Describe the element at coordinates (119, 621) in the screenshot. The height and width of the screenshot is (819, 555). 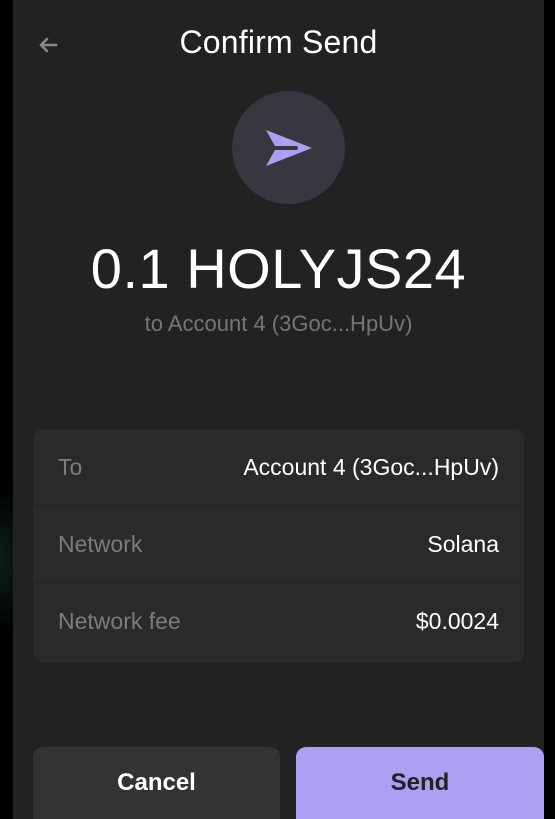
I see `detail-label: Network fee` at that location.